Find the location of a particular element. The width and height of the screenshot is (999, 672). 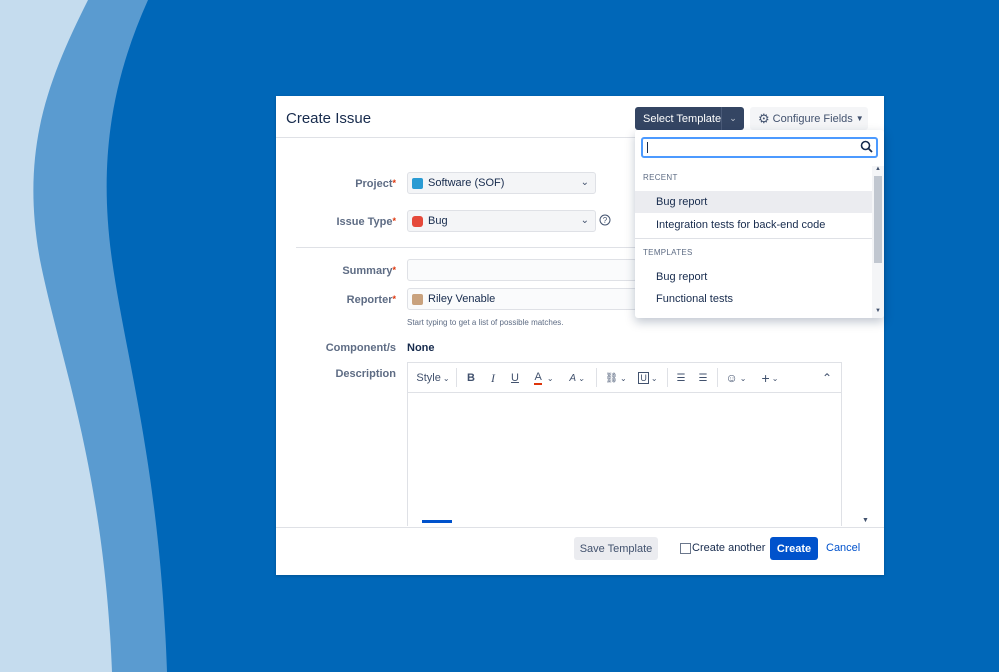

project-select: Software (SOF) ⌄ is located at coordinates (501, 183).